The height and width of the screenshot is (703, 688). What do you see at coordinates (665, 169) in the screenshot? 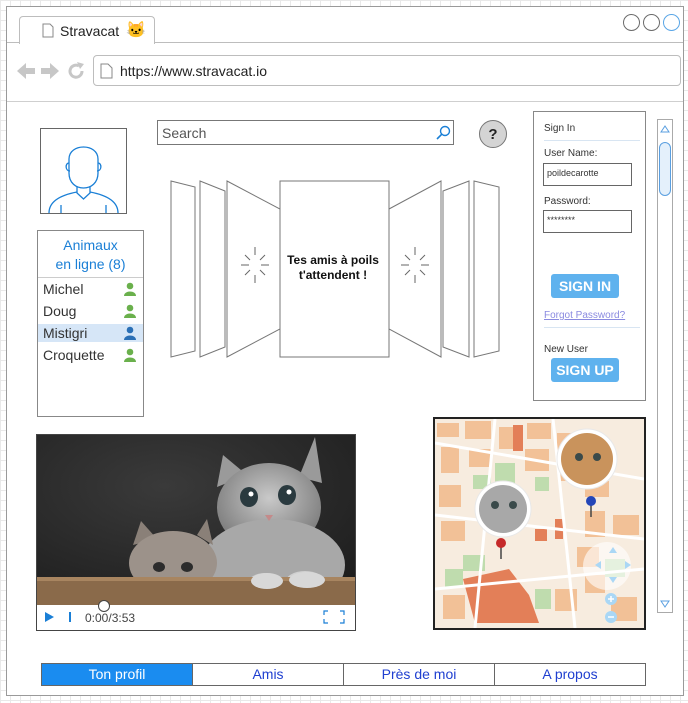
I see `scroll-thumb` at bounding box center [665, 169].